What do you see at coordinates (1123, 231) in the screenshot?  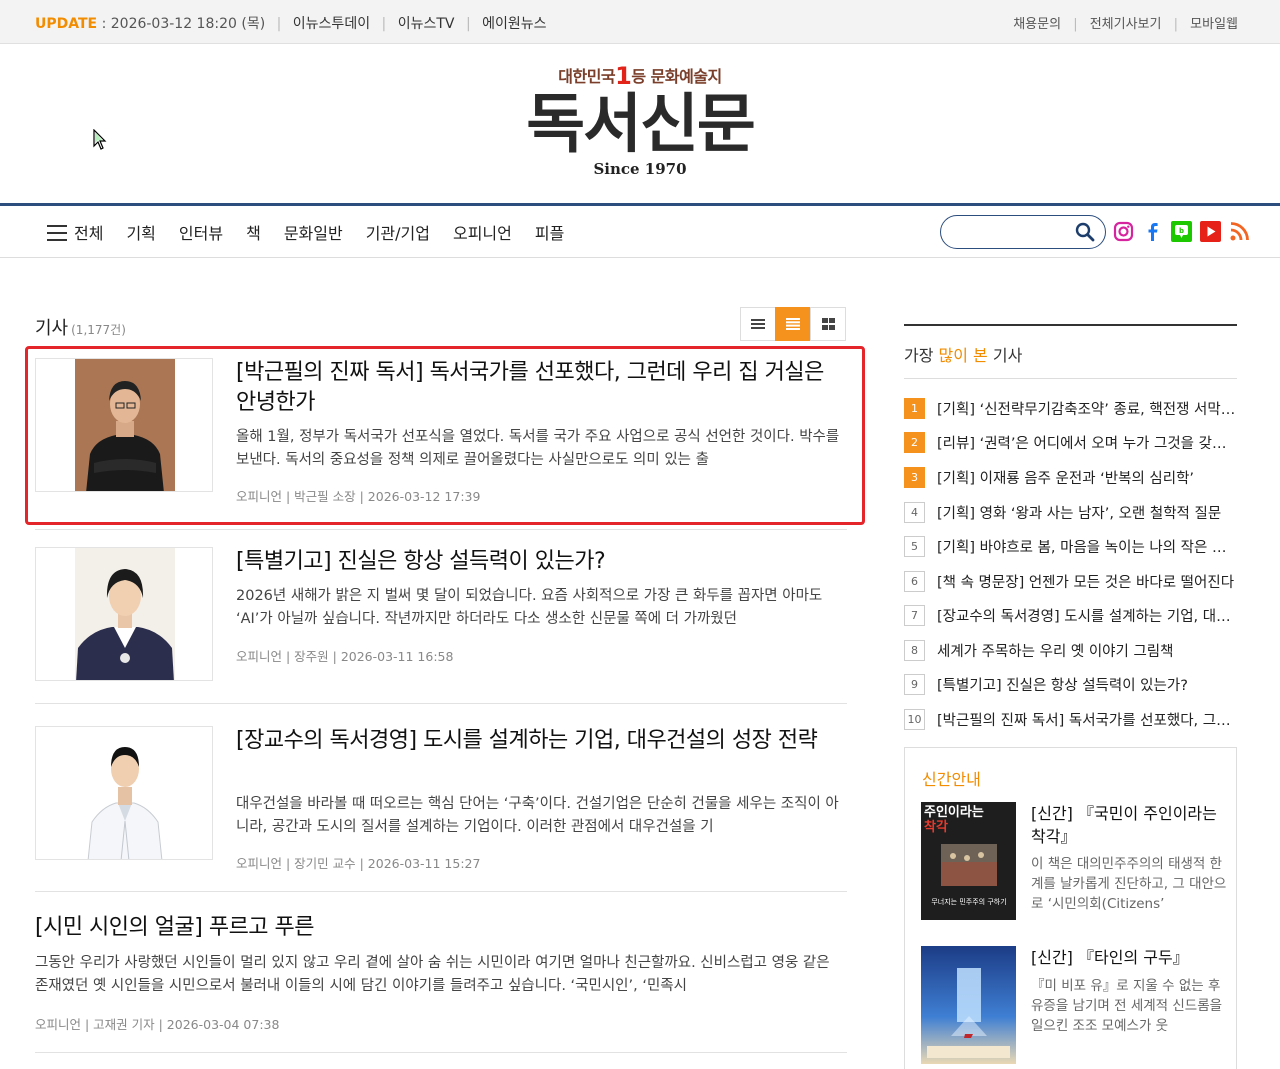 I see `instagram-icon` at bounding box center [1123, 231].